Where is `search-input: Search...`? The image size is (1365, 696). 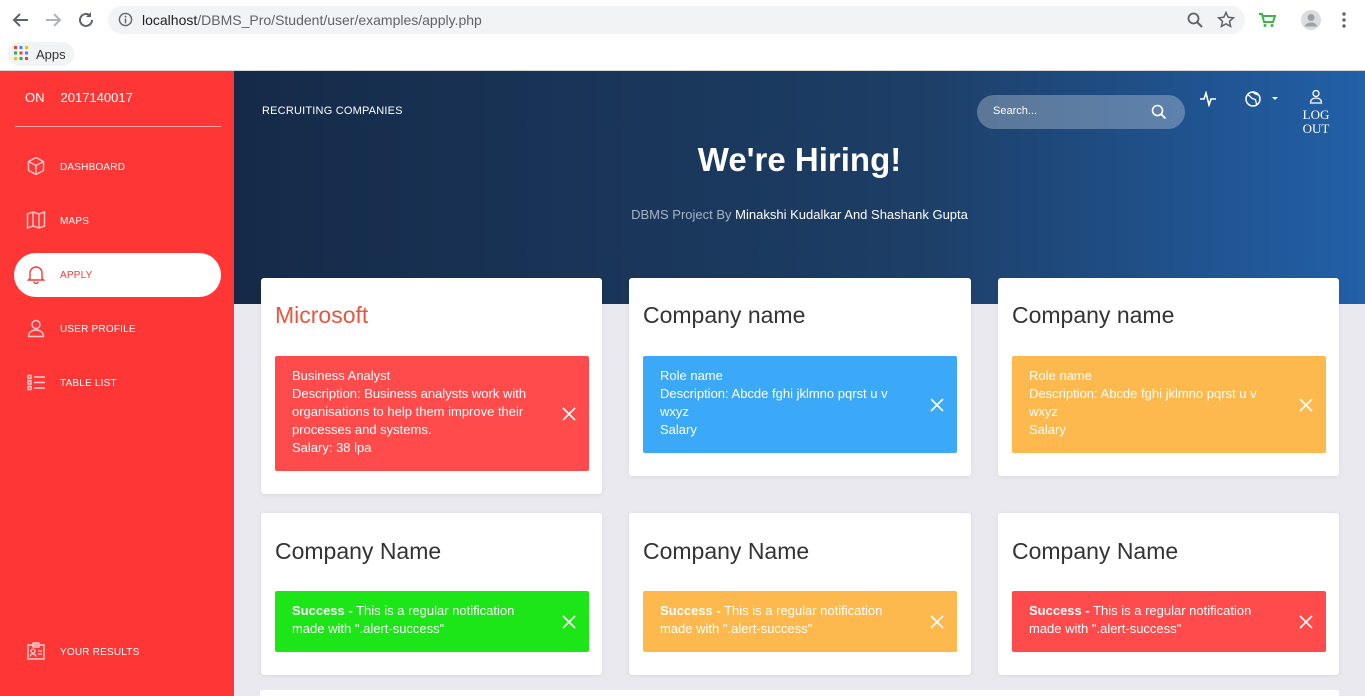
search-input: Search... is located at coordinates (1081, 112).